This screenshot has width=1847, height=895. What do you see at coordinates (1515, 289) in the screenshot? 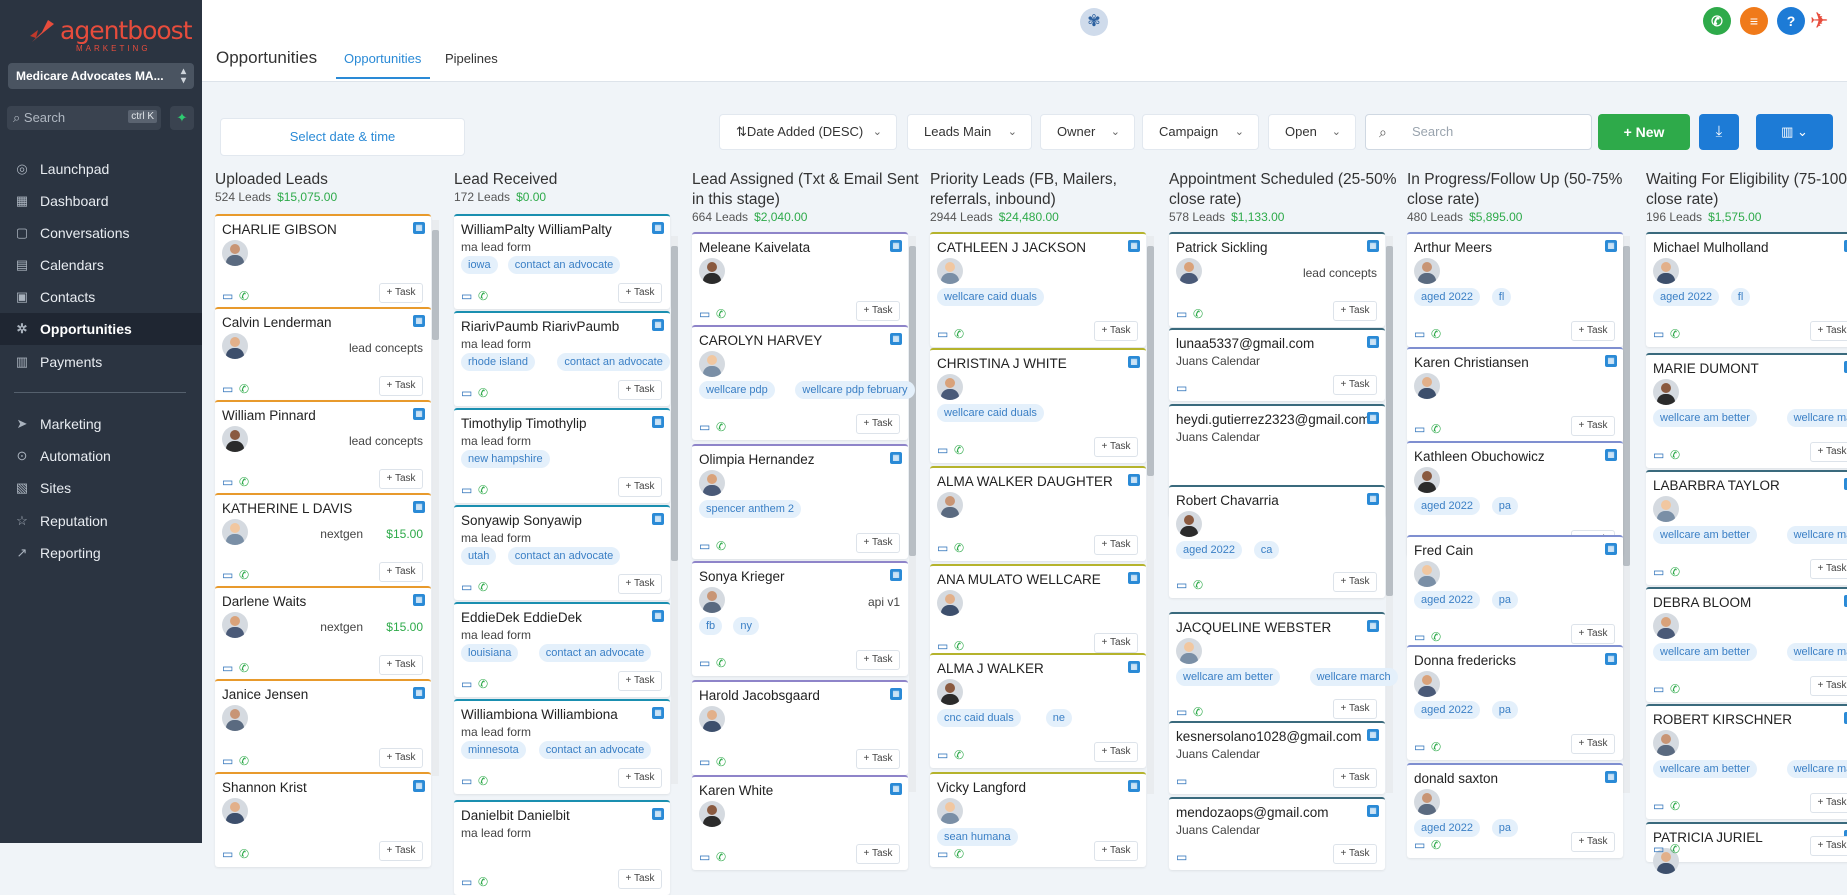
I see `opportunity-card: Arthur Meers ▦ aged 2022 fl ▭ ✆ + Task` at bounding box center [1515, 289].